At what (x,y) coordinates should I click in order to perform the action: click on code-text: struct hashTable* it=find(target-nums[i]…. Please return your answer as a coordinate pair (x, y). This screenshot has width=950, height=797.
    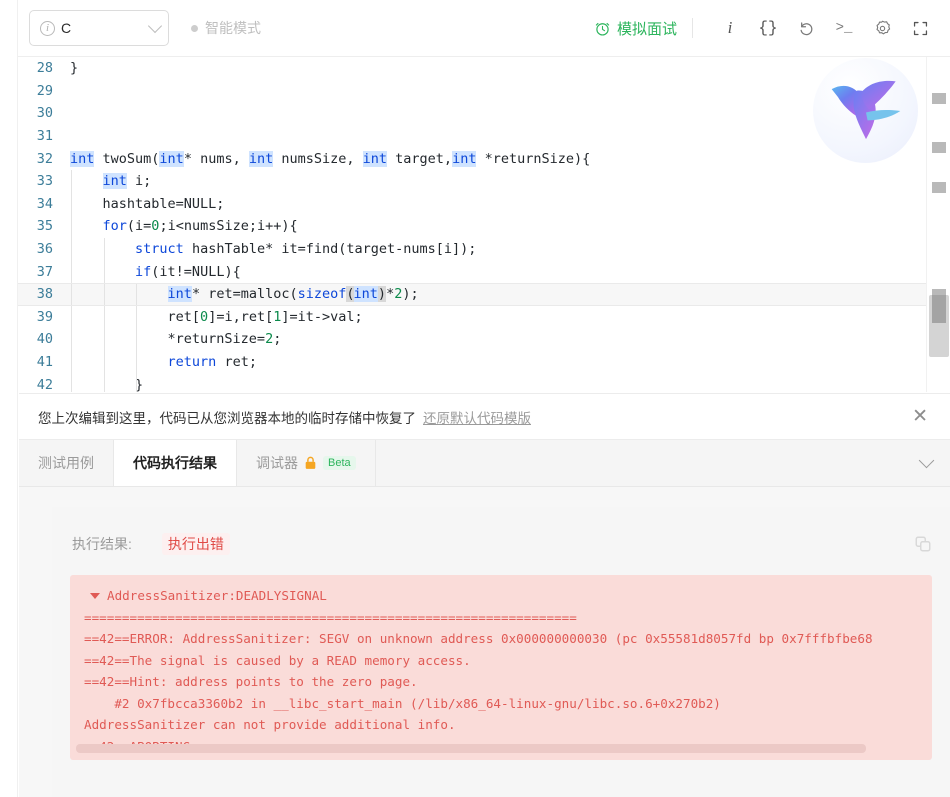
    Looking at the image, I should click on (306, 249).